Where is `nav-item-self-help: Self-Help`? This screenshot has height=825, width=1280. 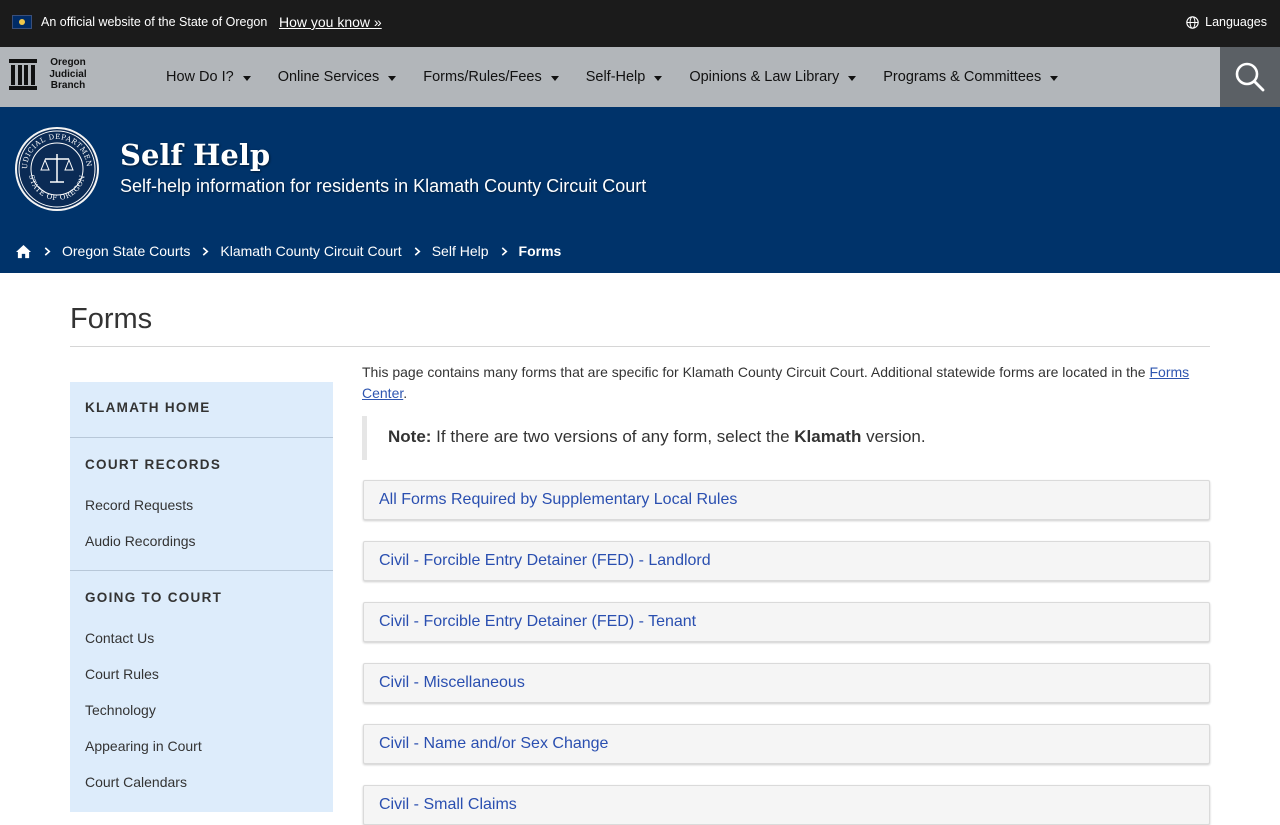 nav-item-self-help: Self-Help is located at coordinates (624, 77).